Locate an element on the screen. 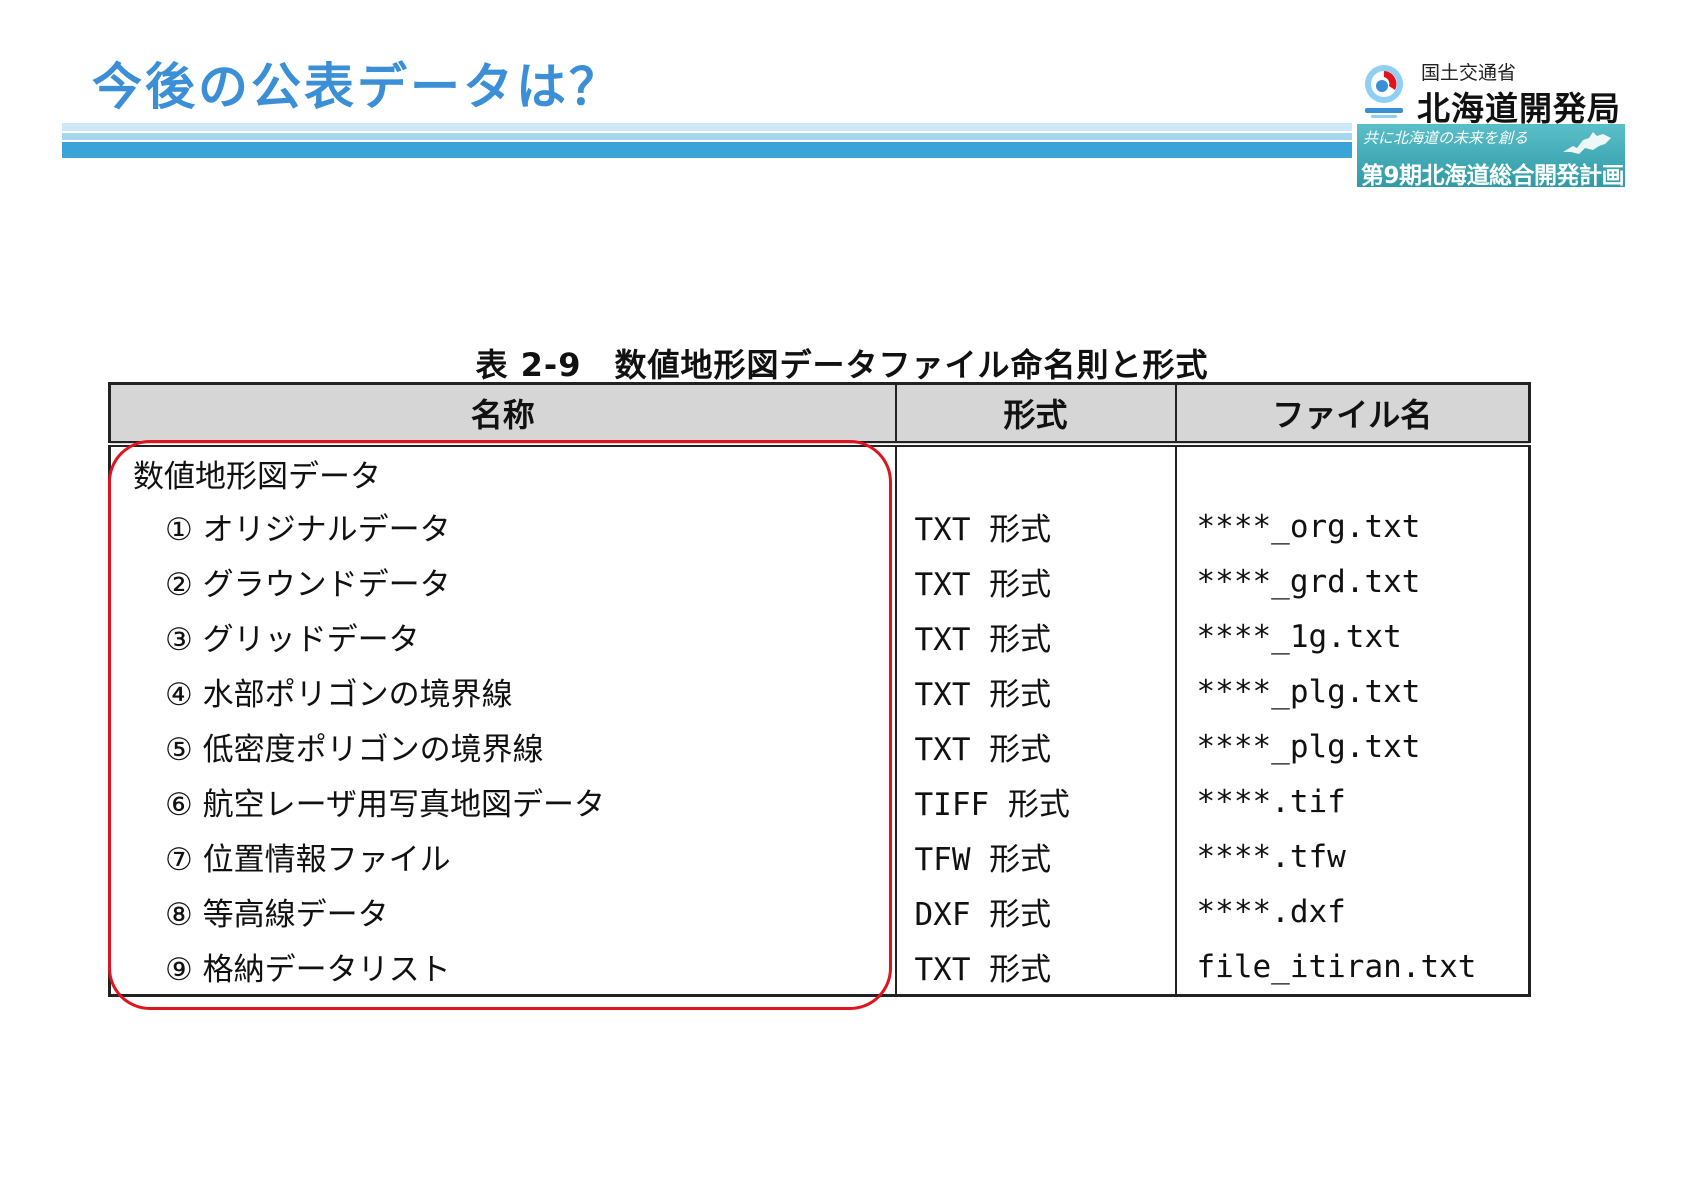 Image resolution: width=1684 pixels, height=1191 pixels. row-filename: ****_grd.txt is located at coordinates (1352, 581).